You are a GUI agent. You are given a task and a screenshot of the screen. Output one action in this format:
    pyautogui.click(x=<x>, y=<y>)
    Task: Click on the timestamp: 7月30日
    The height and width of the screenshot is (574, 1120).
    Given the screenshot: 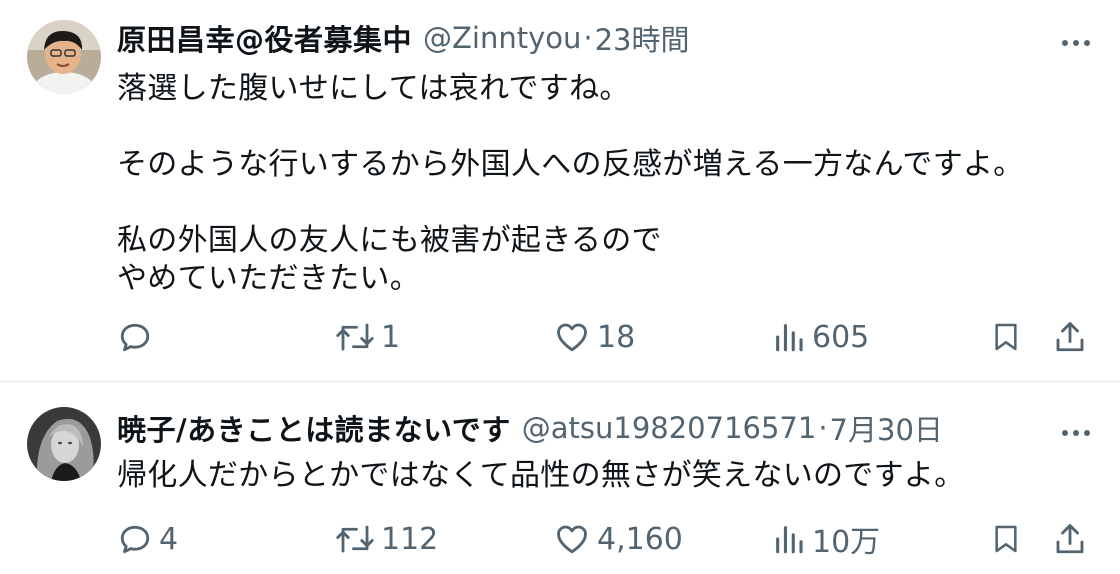 What is the action you would take?
    pyautogui.click(x=886, y=428)
    